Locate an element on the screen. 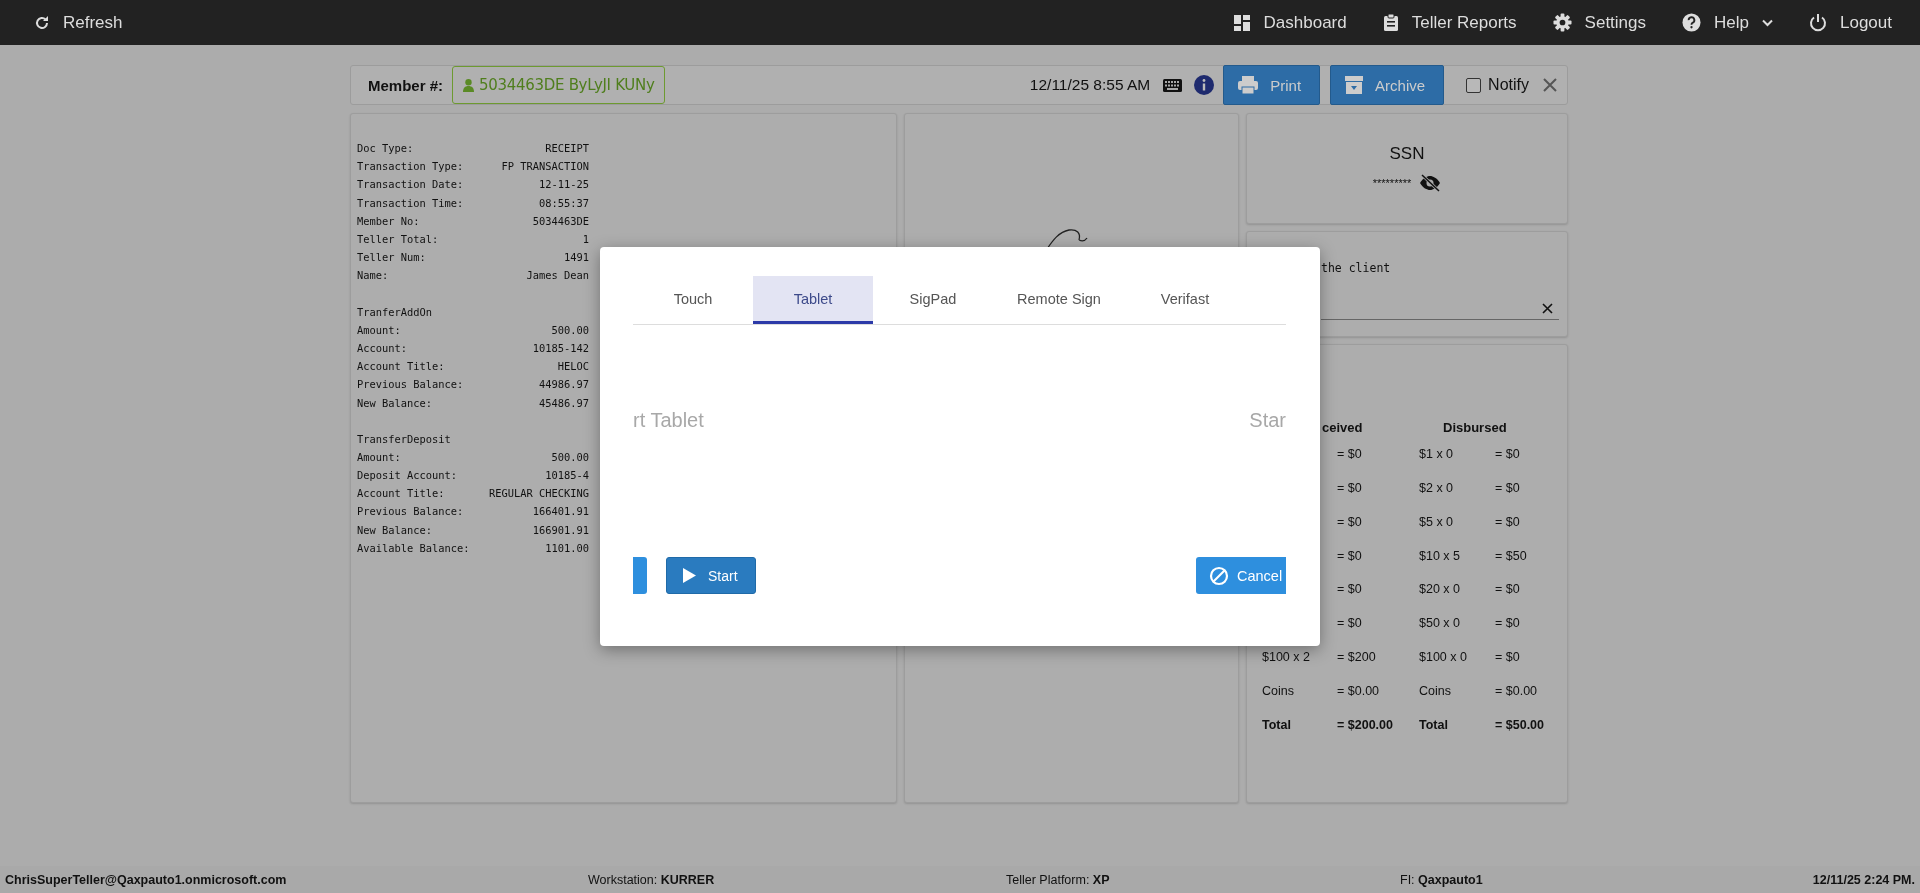 The width and height of the screenshot is (1920, 893). member-label: Member #: is located at coordinates (406, 85).